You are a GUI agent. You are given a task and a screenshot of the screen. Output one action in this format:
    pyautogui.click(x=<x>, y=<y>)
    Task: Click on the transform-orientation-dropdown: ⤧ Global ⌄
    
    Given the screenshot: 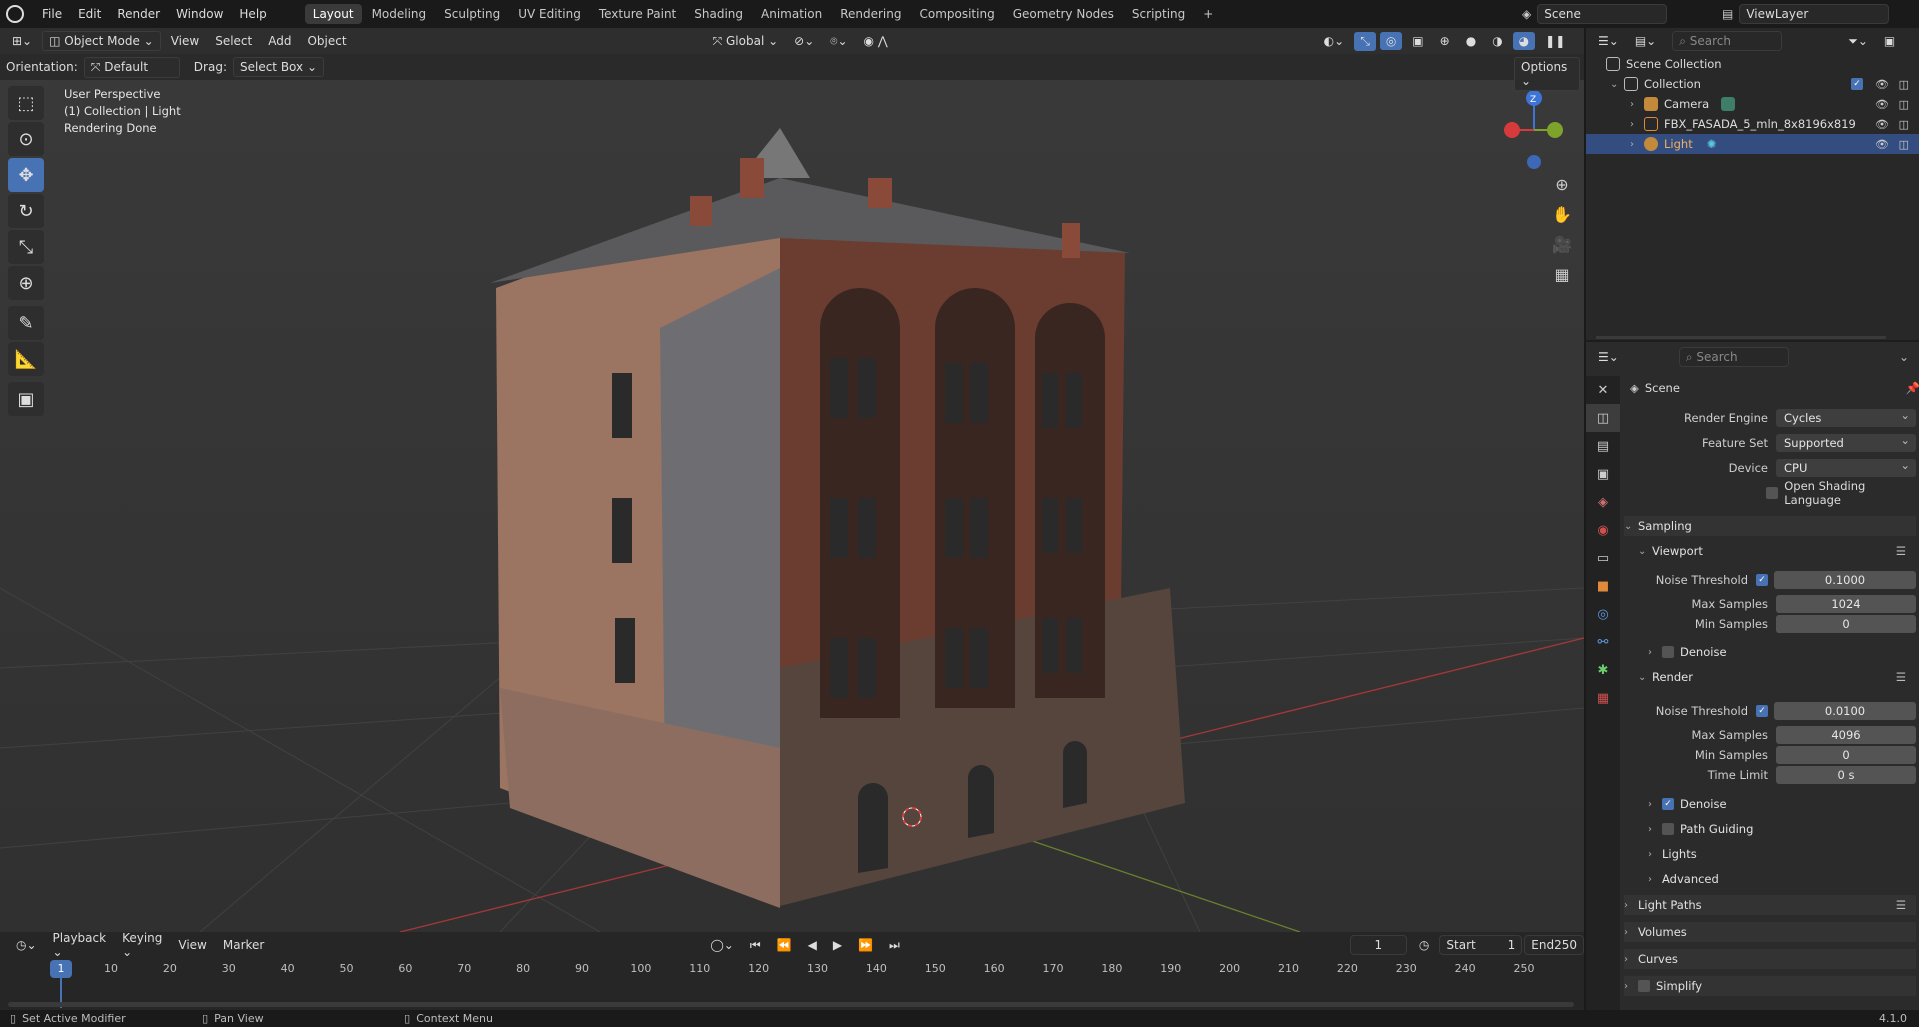 What is the action you would take?
    pyautogui.click(x=746, y=41)
    